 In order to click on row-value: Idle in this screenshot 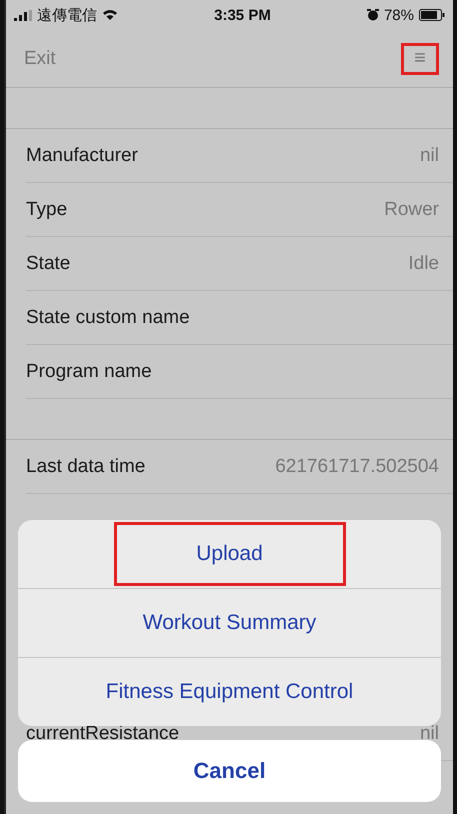, I will do `click(423, 263)`.